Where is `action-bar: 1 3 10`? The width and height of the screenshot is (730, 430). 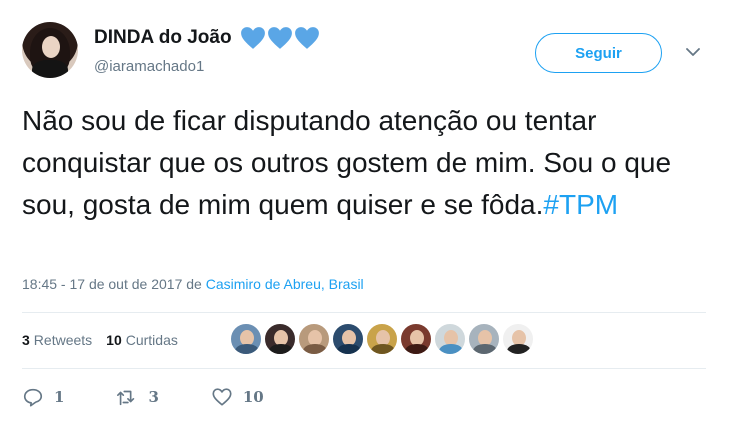
action-bar: 1 3 10 is located at coordinates (169, 397).